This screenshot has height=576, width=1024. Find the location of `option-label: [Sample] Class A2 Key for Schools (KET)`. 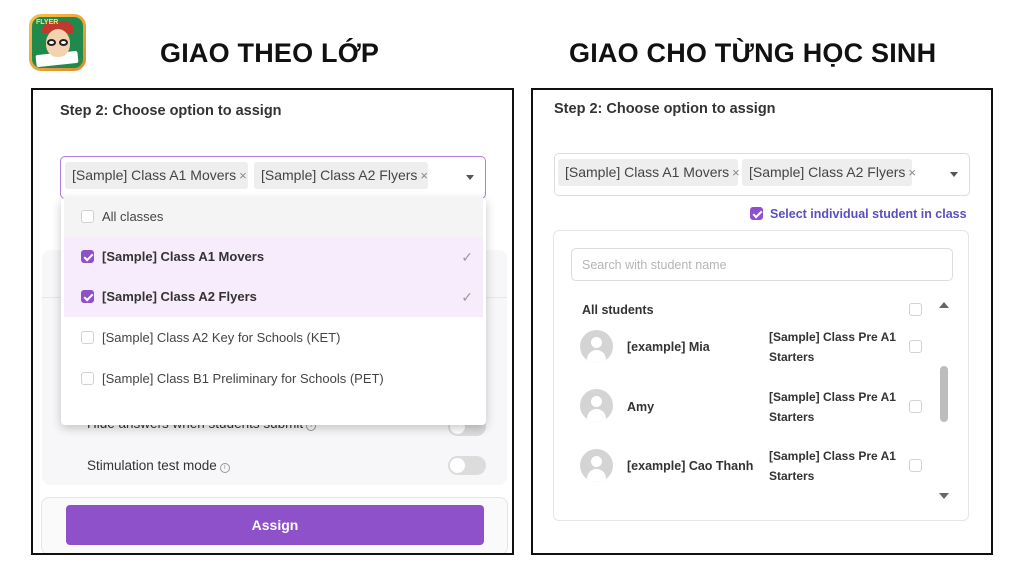

option-label: [Sample] Class A2 Key for Schools (KET) is located at coordinates (221, 337).